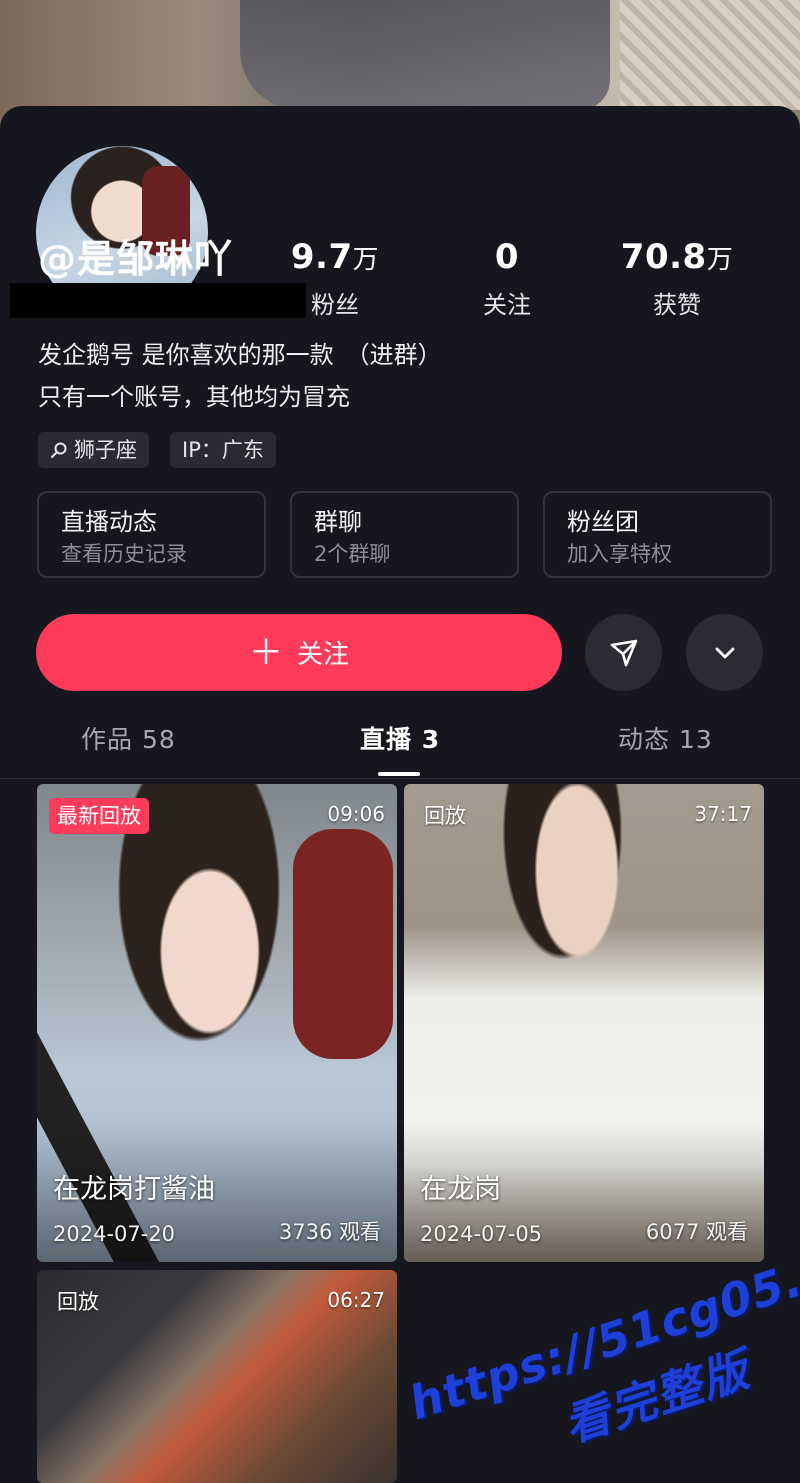 This screenshot has height=1483, width=800. I want to click on card-subtitle: 2个群聊, so click(352, 554).